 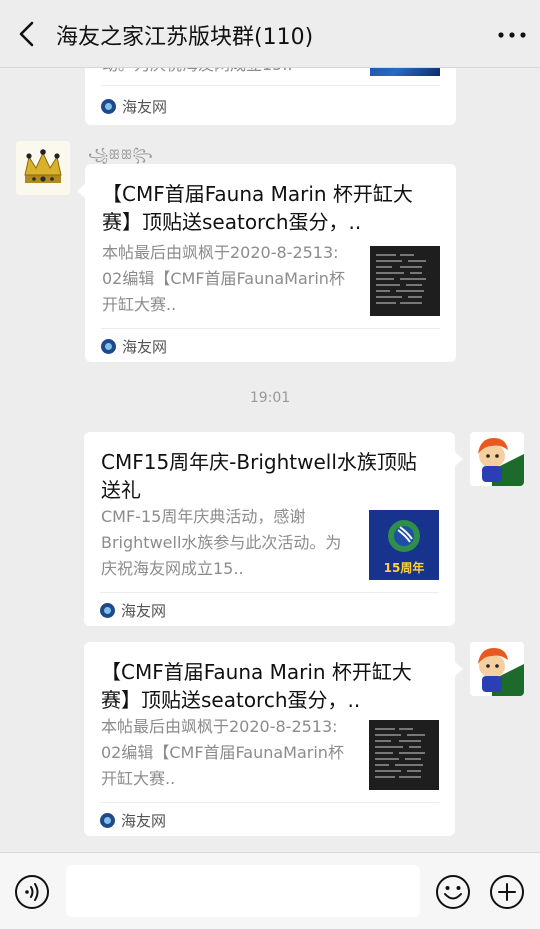 I want to click on chat-title: 海友之家江苏版块群(110), so click(x=185, y=37).